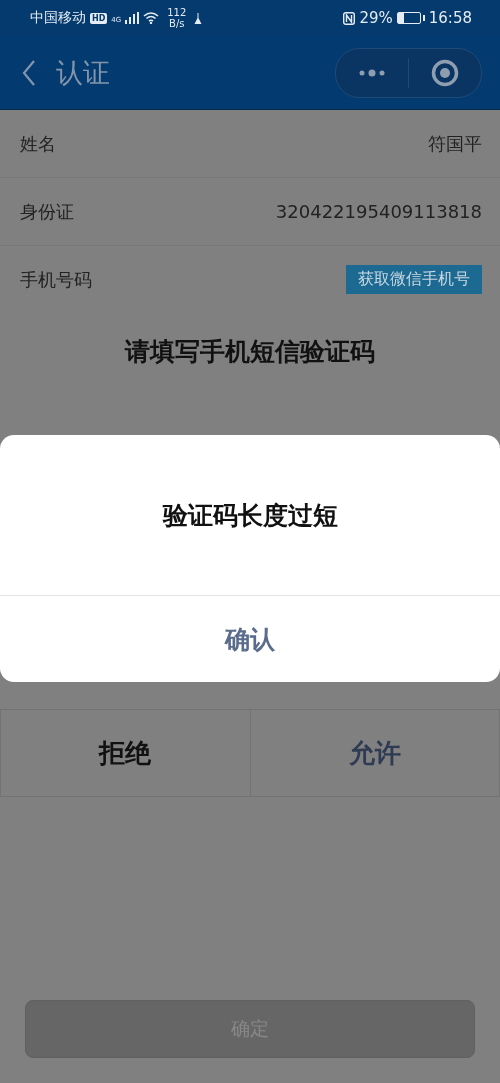 The width and height of the screenshot is (500, 1083). I want to click on hd-badge: HD, so click(99, 18).